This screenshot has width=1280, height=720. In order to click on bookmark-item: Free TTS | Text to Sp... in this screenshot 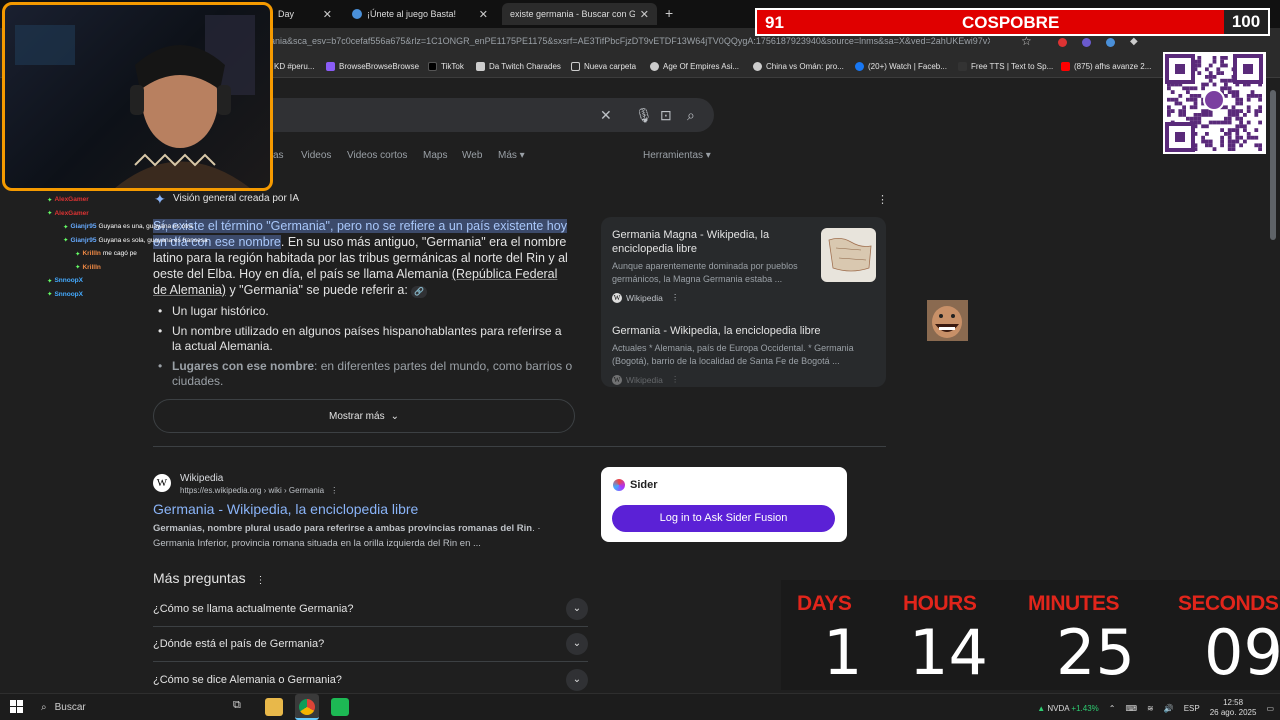, I will do `click(1005, 66)`.